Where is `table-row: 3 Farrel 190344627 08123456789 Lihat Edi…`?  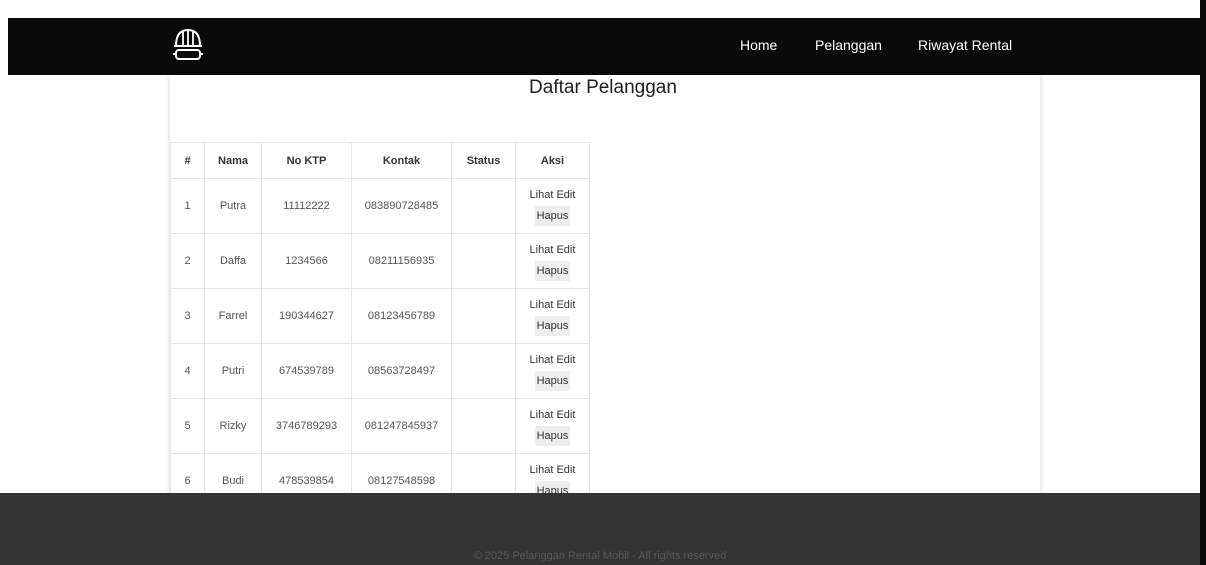 table-row: 3 Farrel 190344627 08123456789 Lihat Edi… is located at coordinates (380, 316).